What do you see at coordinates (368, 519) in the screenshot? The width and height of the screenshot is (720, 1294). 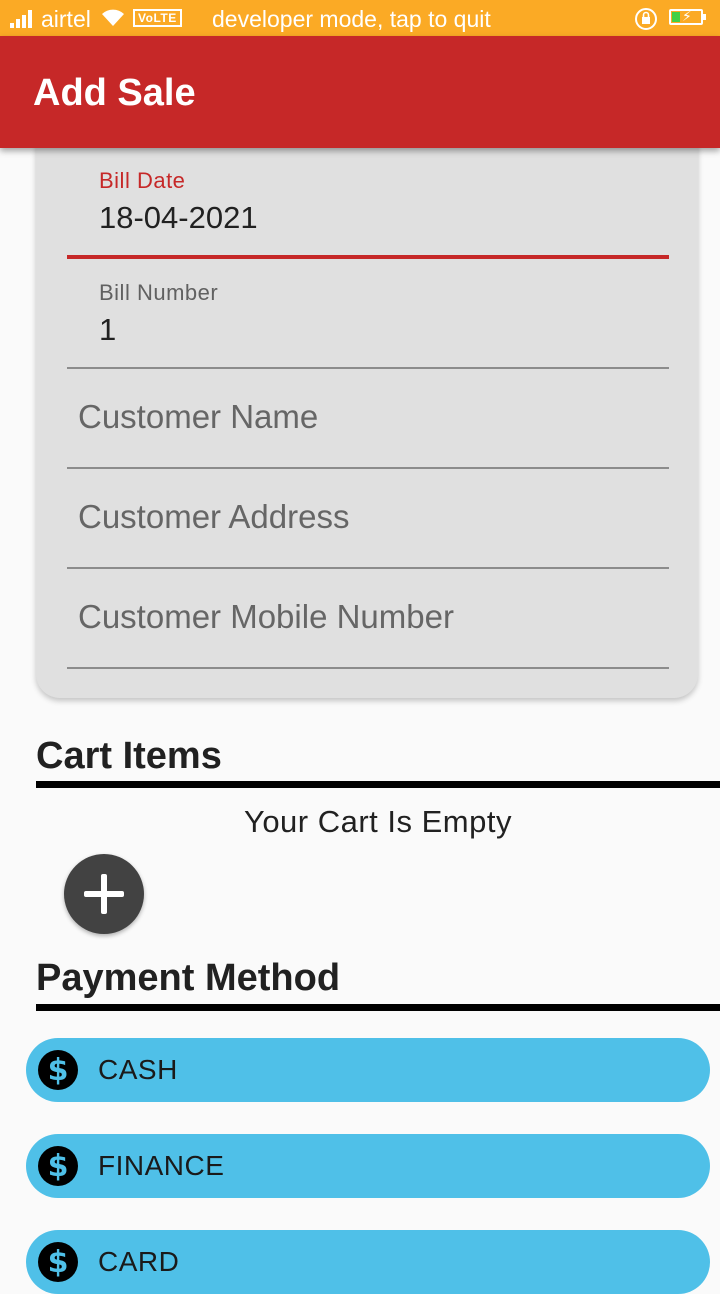 I see `customer-address-field: Customer Address` at bounding box center [368, 519].